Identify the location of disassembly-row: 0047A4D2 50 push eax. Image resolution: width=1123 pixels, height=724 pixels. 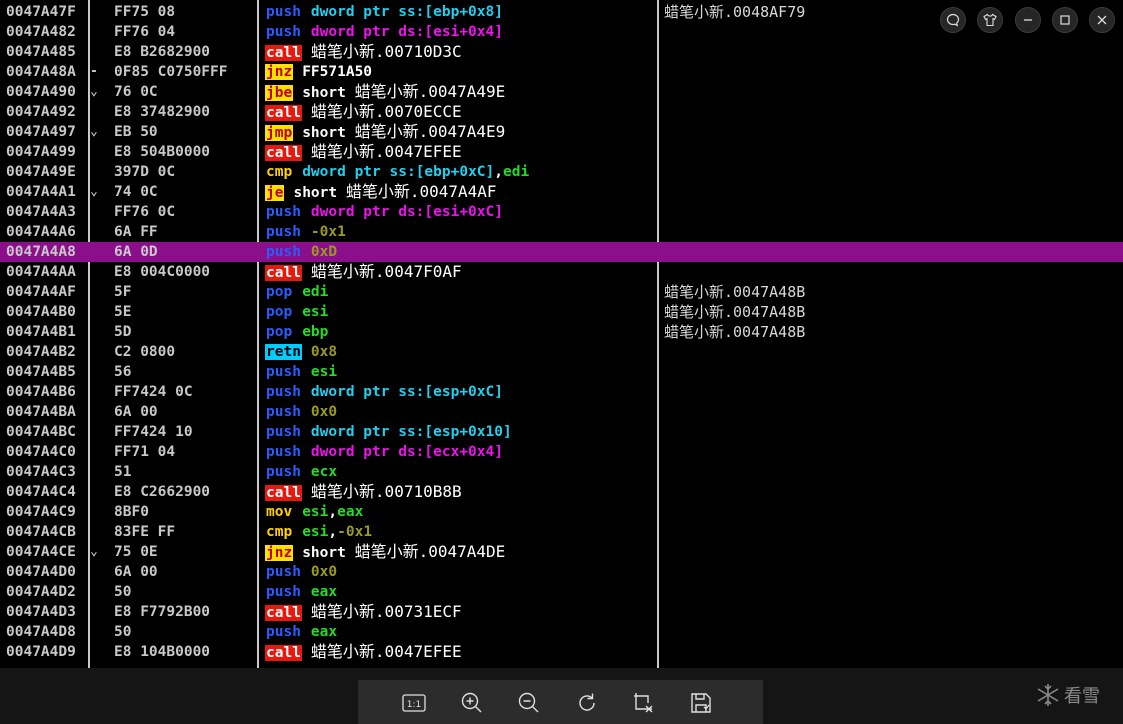
(561, 592).